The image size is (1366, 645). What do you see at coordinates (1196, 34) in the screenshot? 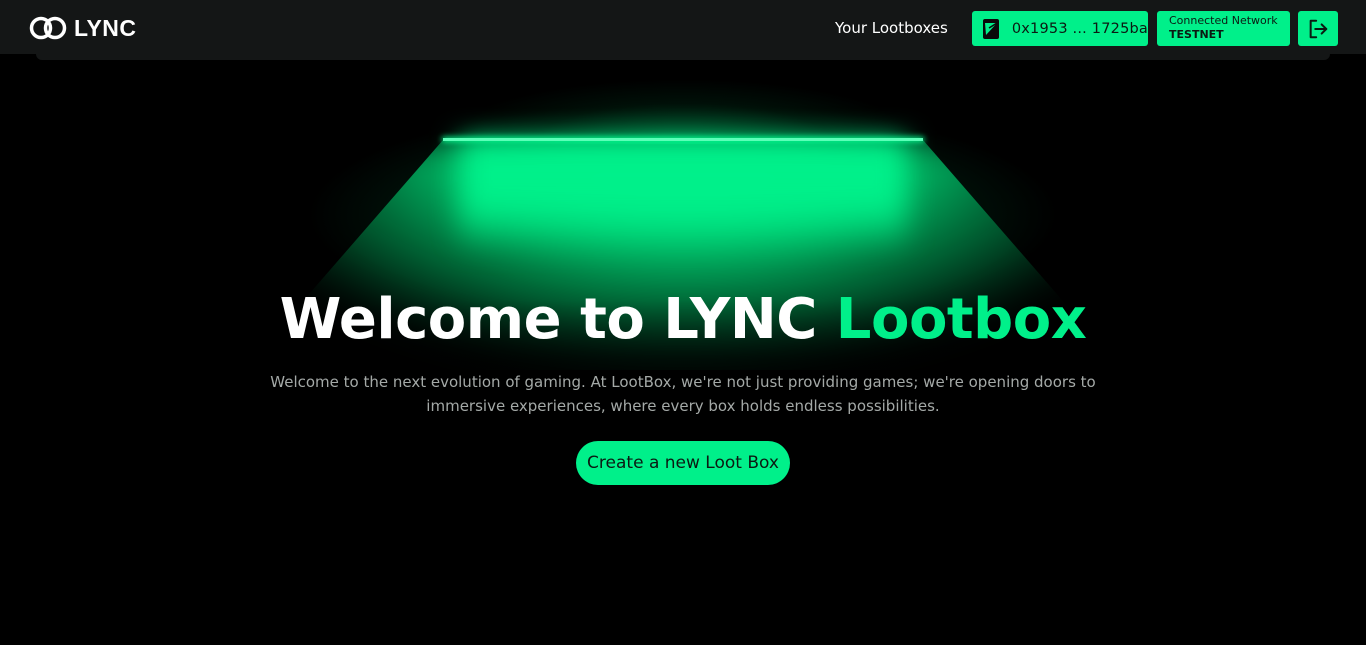
I see `network-value: TESTNET` at bounding box center [1196, 34].